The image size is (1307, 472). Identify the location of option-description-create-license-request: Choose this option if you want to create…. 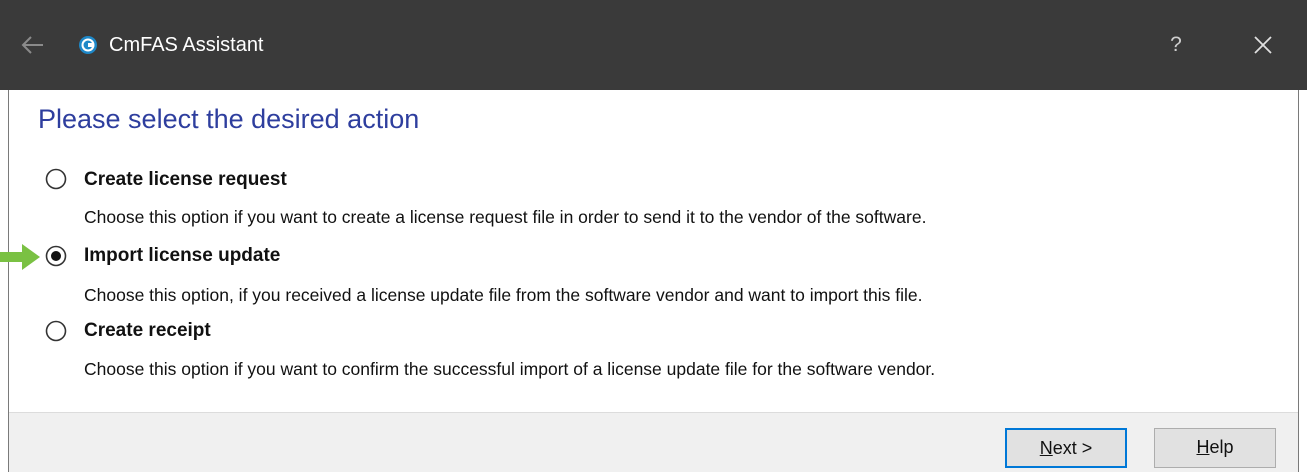
(505, 217).